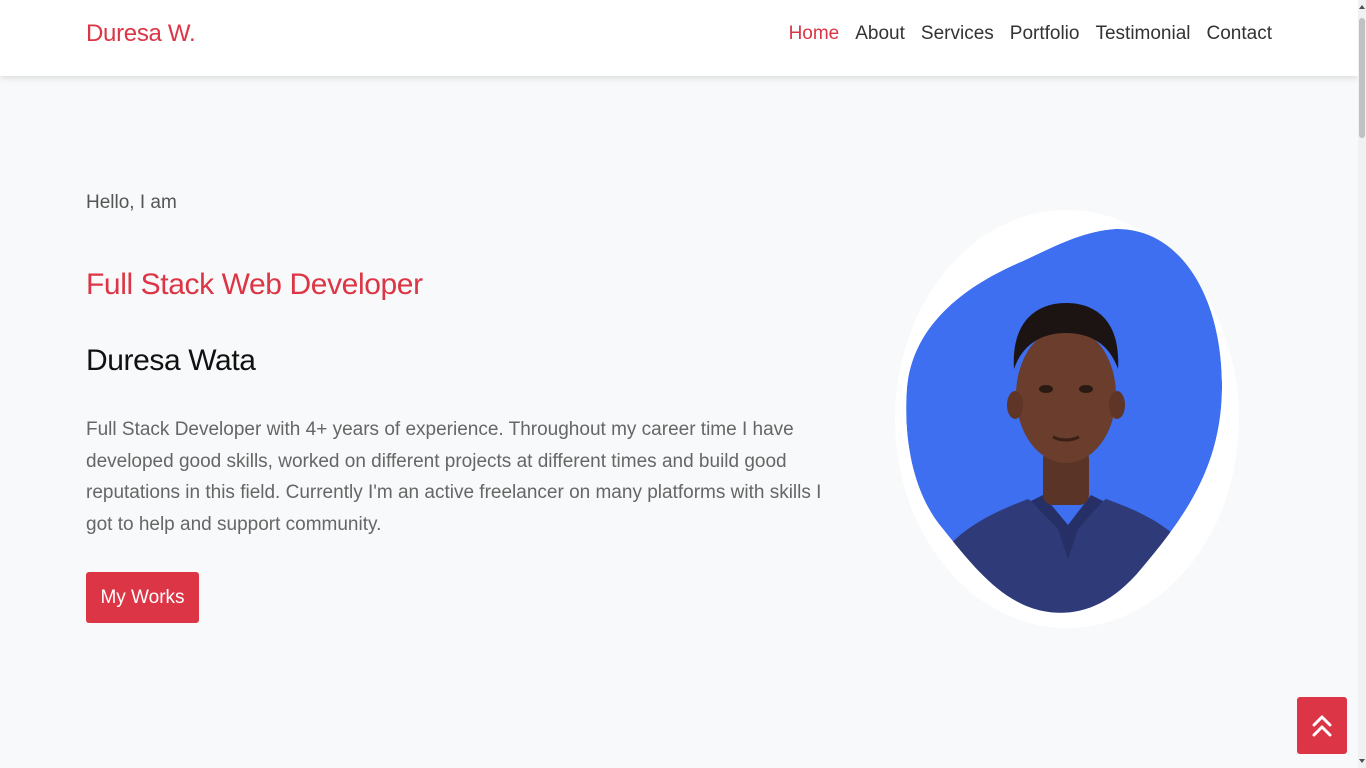 The image size is (1366, 768). Describe the element at coordinates (1067, 419) in the screenshot. I see `profile-photo` at that location.